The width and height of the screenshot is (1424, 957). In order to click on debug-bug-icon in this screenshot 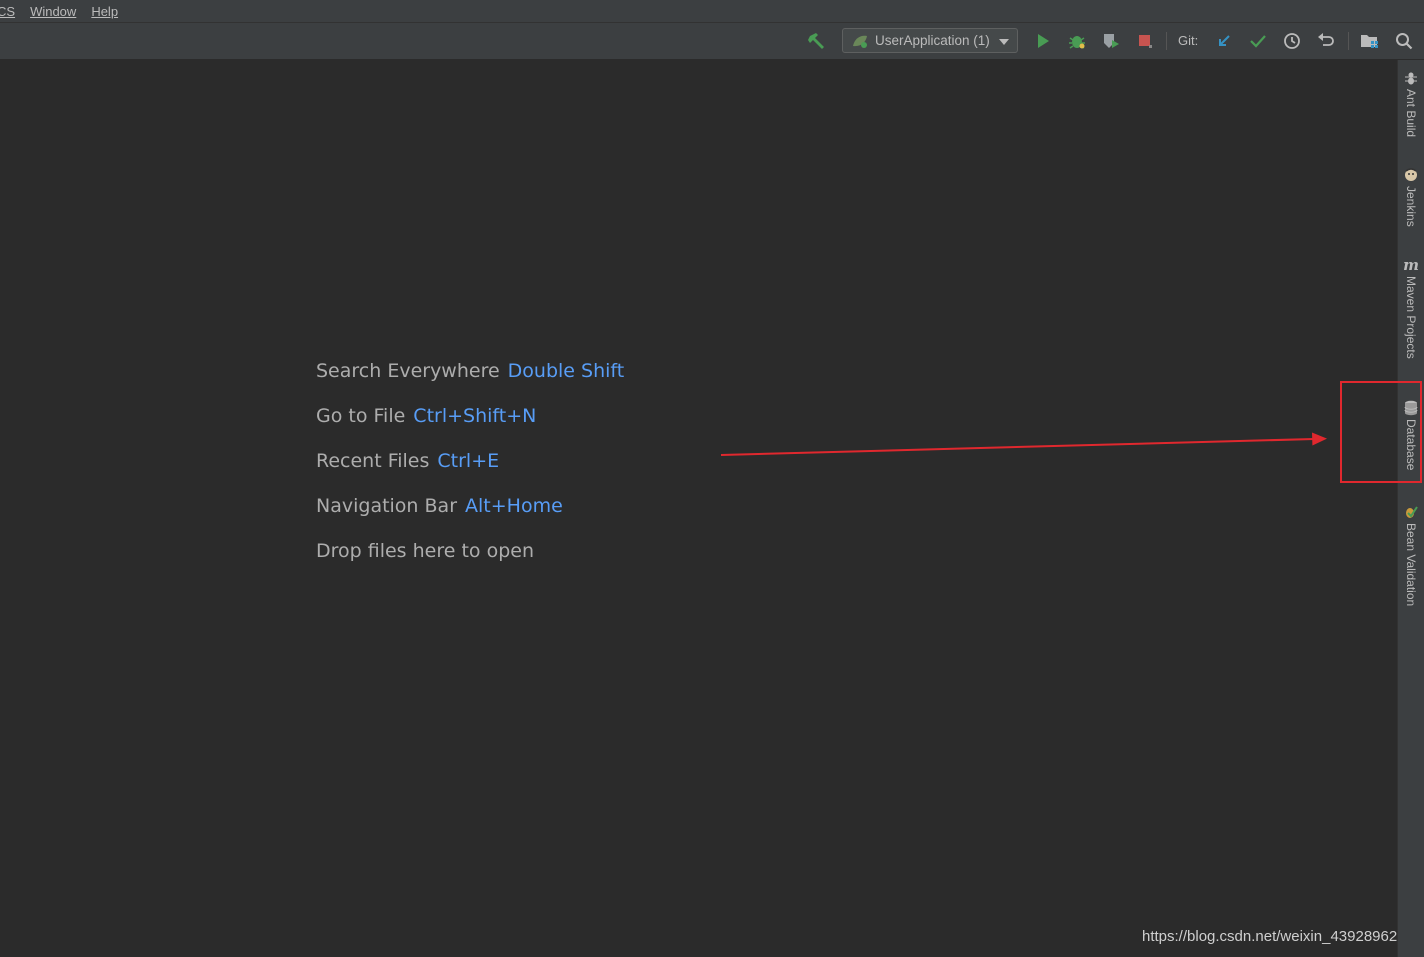, I will do `click(1077, 41)`.